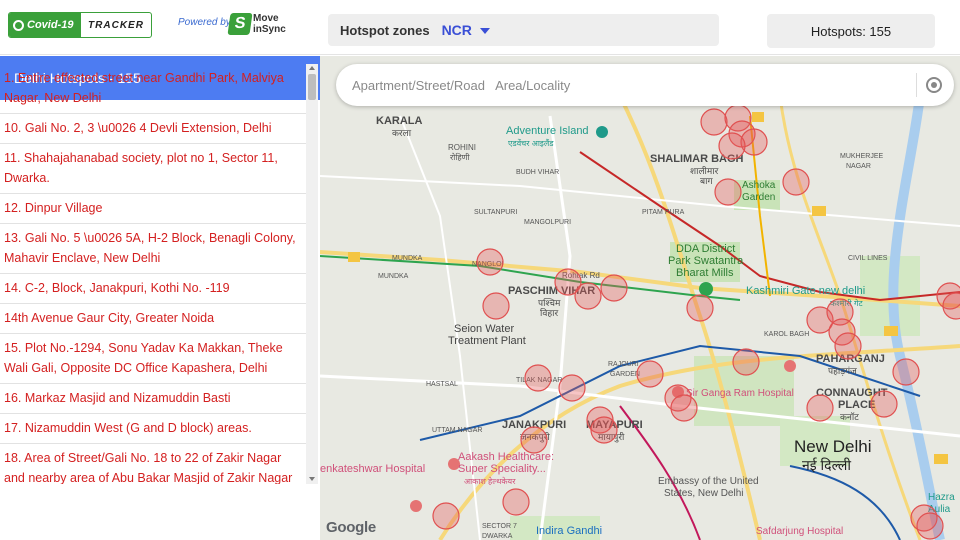 The width and height of the screenshot is (960, 540). I want to click on map-place-label: SECTOR 7, so click(499, 526).